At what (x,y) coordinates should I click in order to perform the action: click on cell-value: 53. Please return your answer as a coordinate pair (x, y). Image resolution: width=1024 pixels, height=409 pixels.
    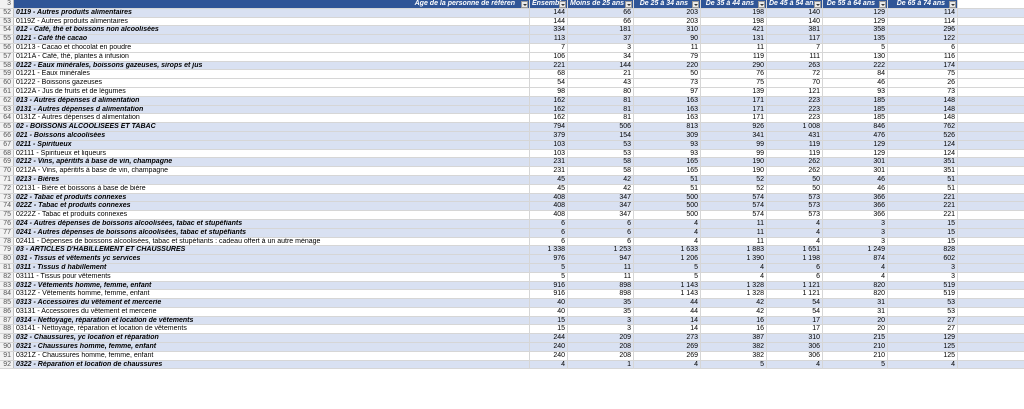
    Looking at the image, I should click on (601, 153).